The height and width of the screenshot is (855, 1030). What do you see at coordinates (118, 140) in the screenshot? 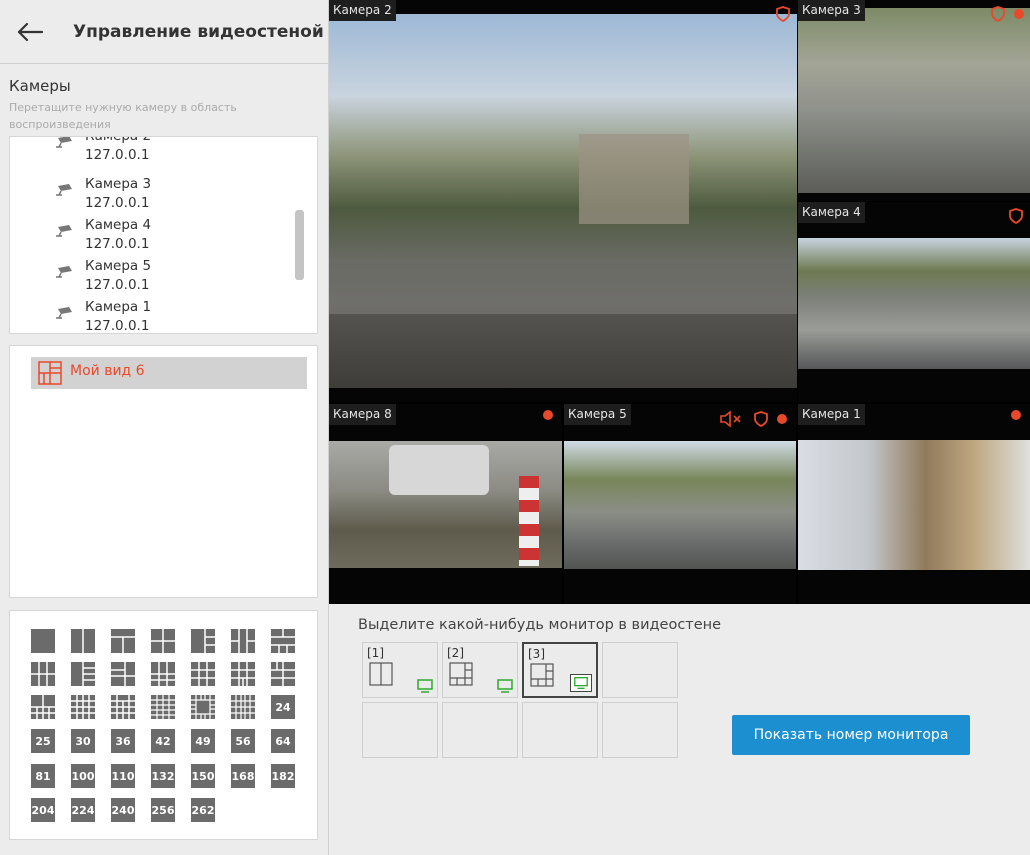
I see `camera-name: Камера 2` at bounding box center [118, 140].